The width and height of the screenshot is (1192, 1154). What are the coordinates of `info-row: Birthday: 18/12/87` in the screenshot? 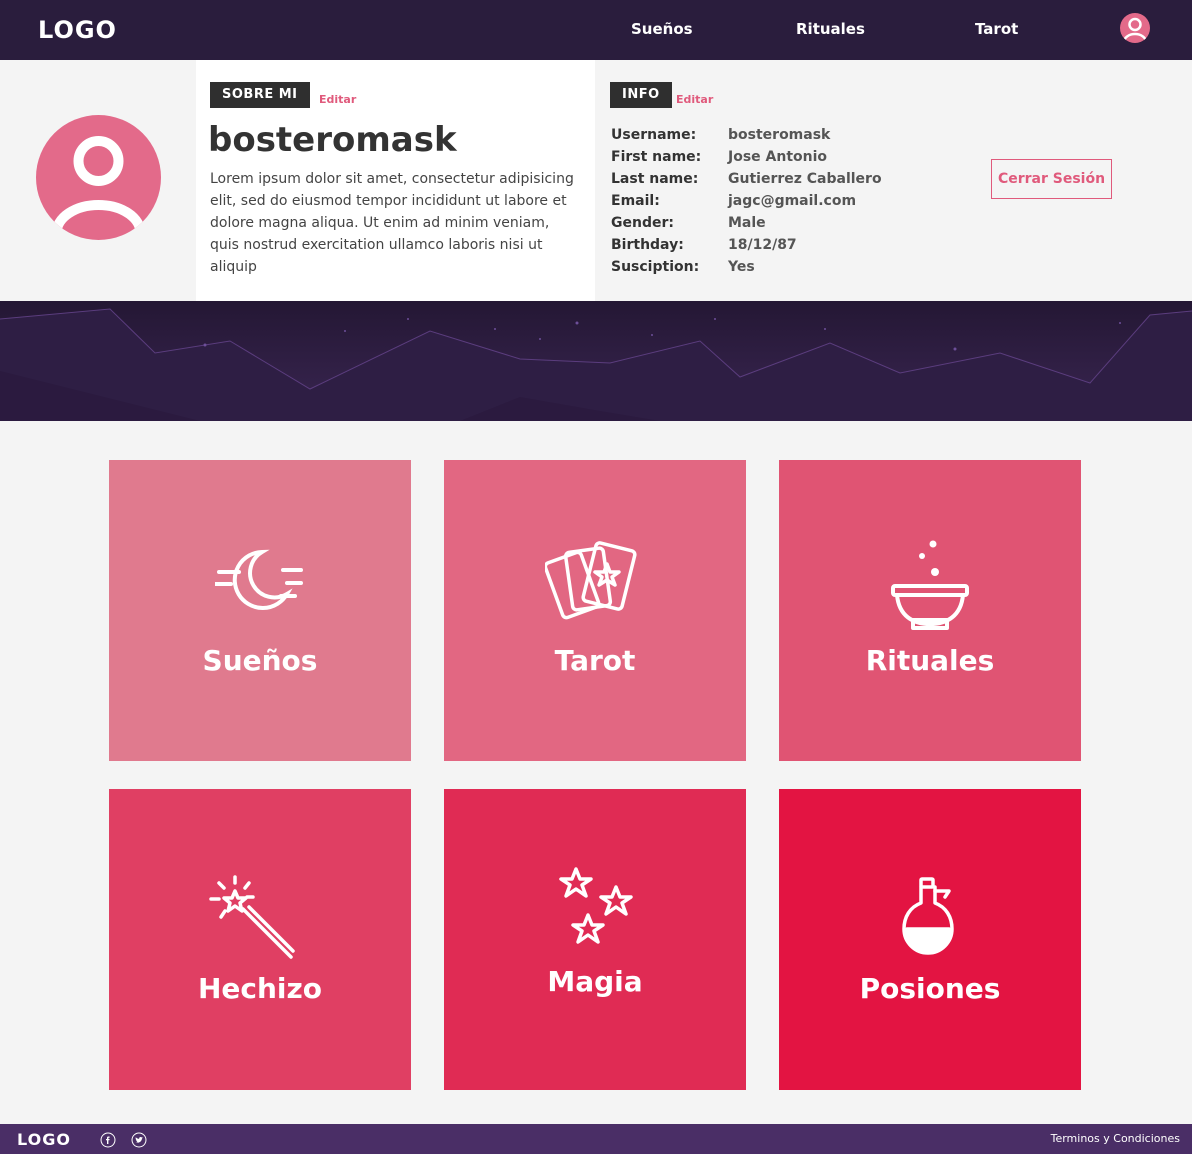 It's located at (746, 245).